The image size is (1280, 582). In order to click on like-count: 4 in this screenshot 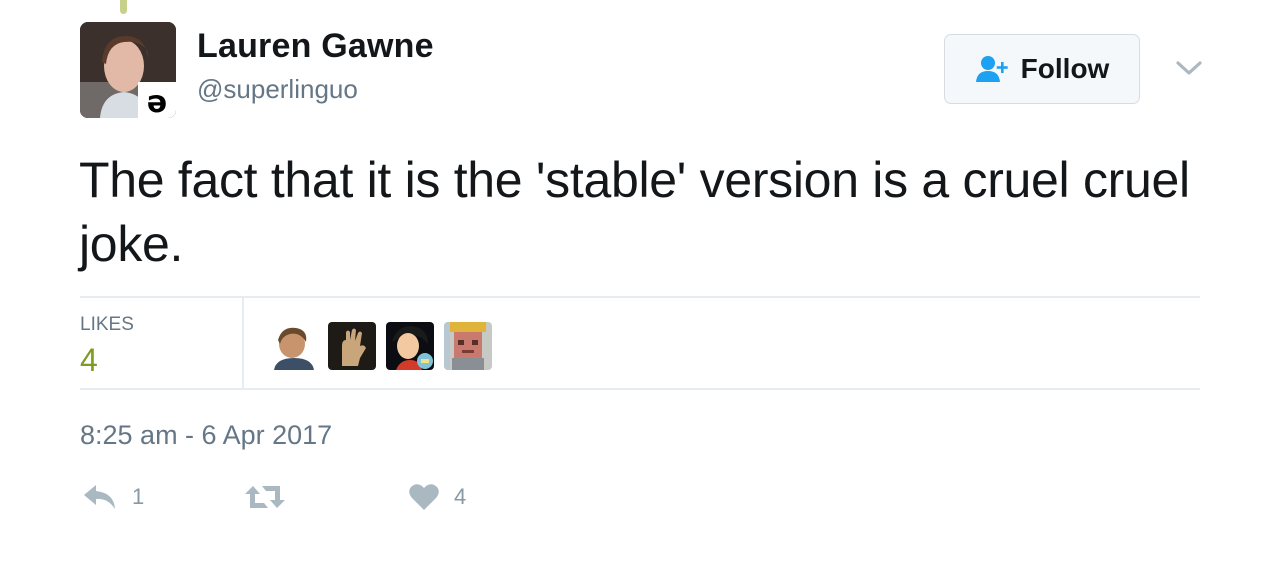, I will do `click(460, 496)`.